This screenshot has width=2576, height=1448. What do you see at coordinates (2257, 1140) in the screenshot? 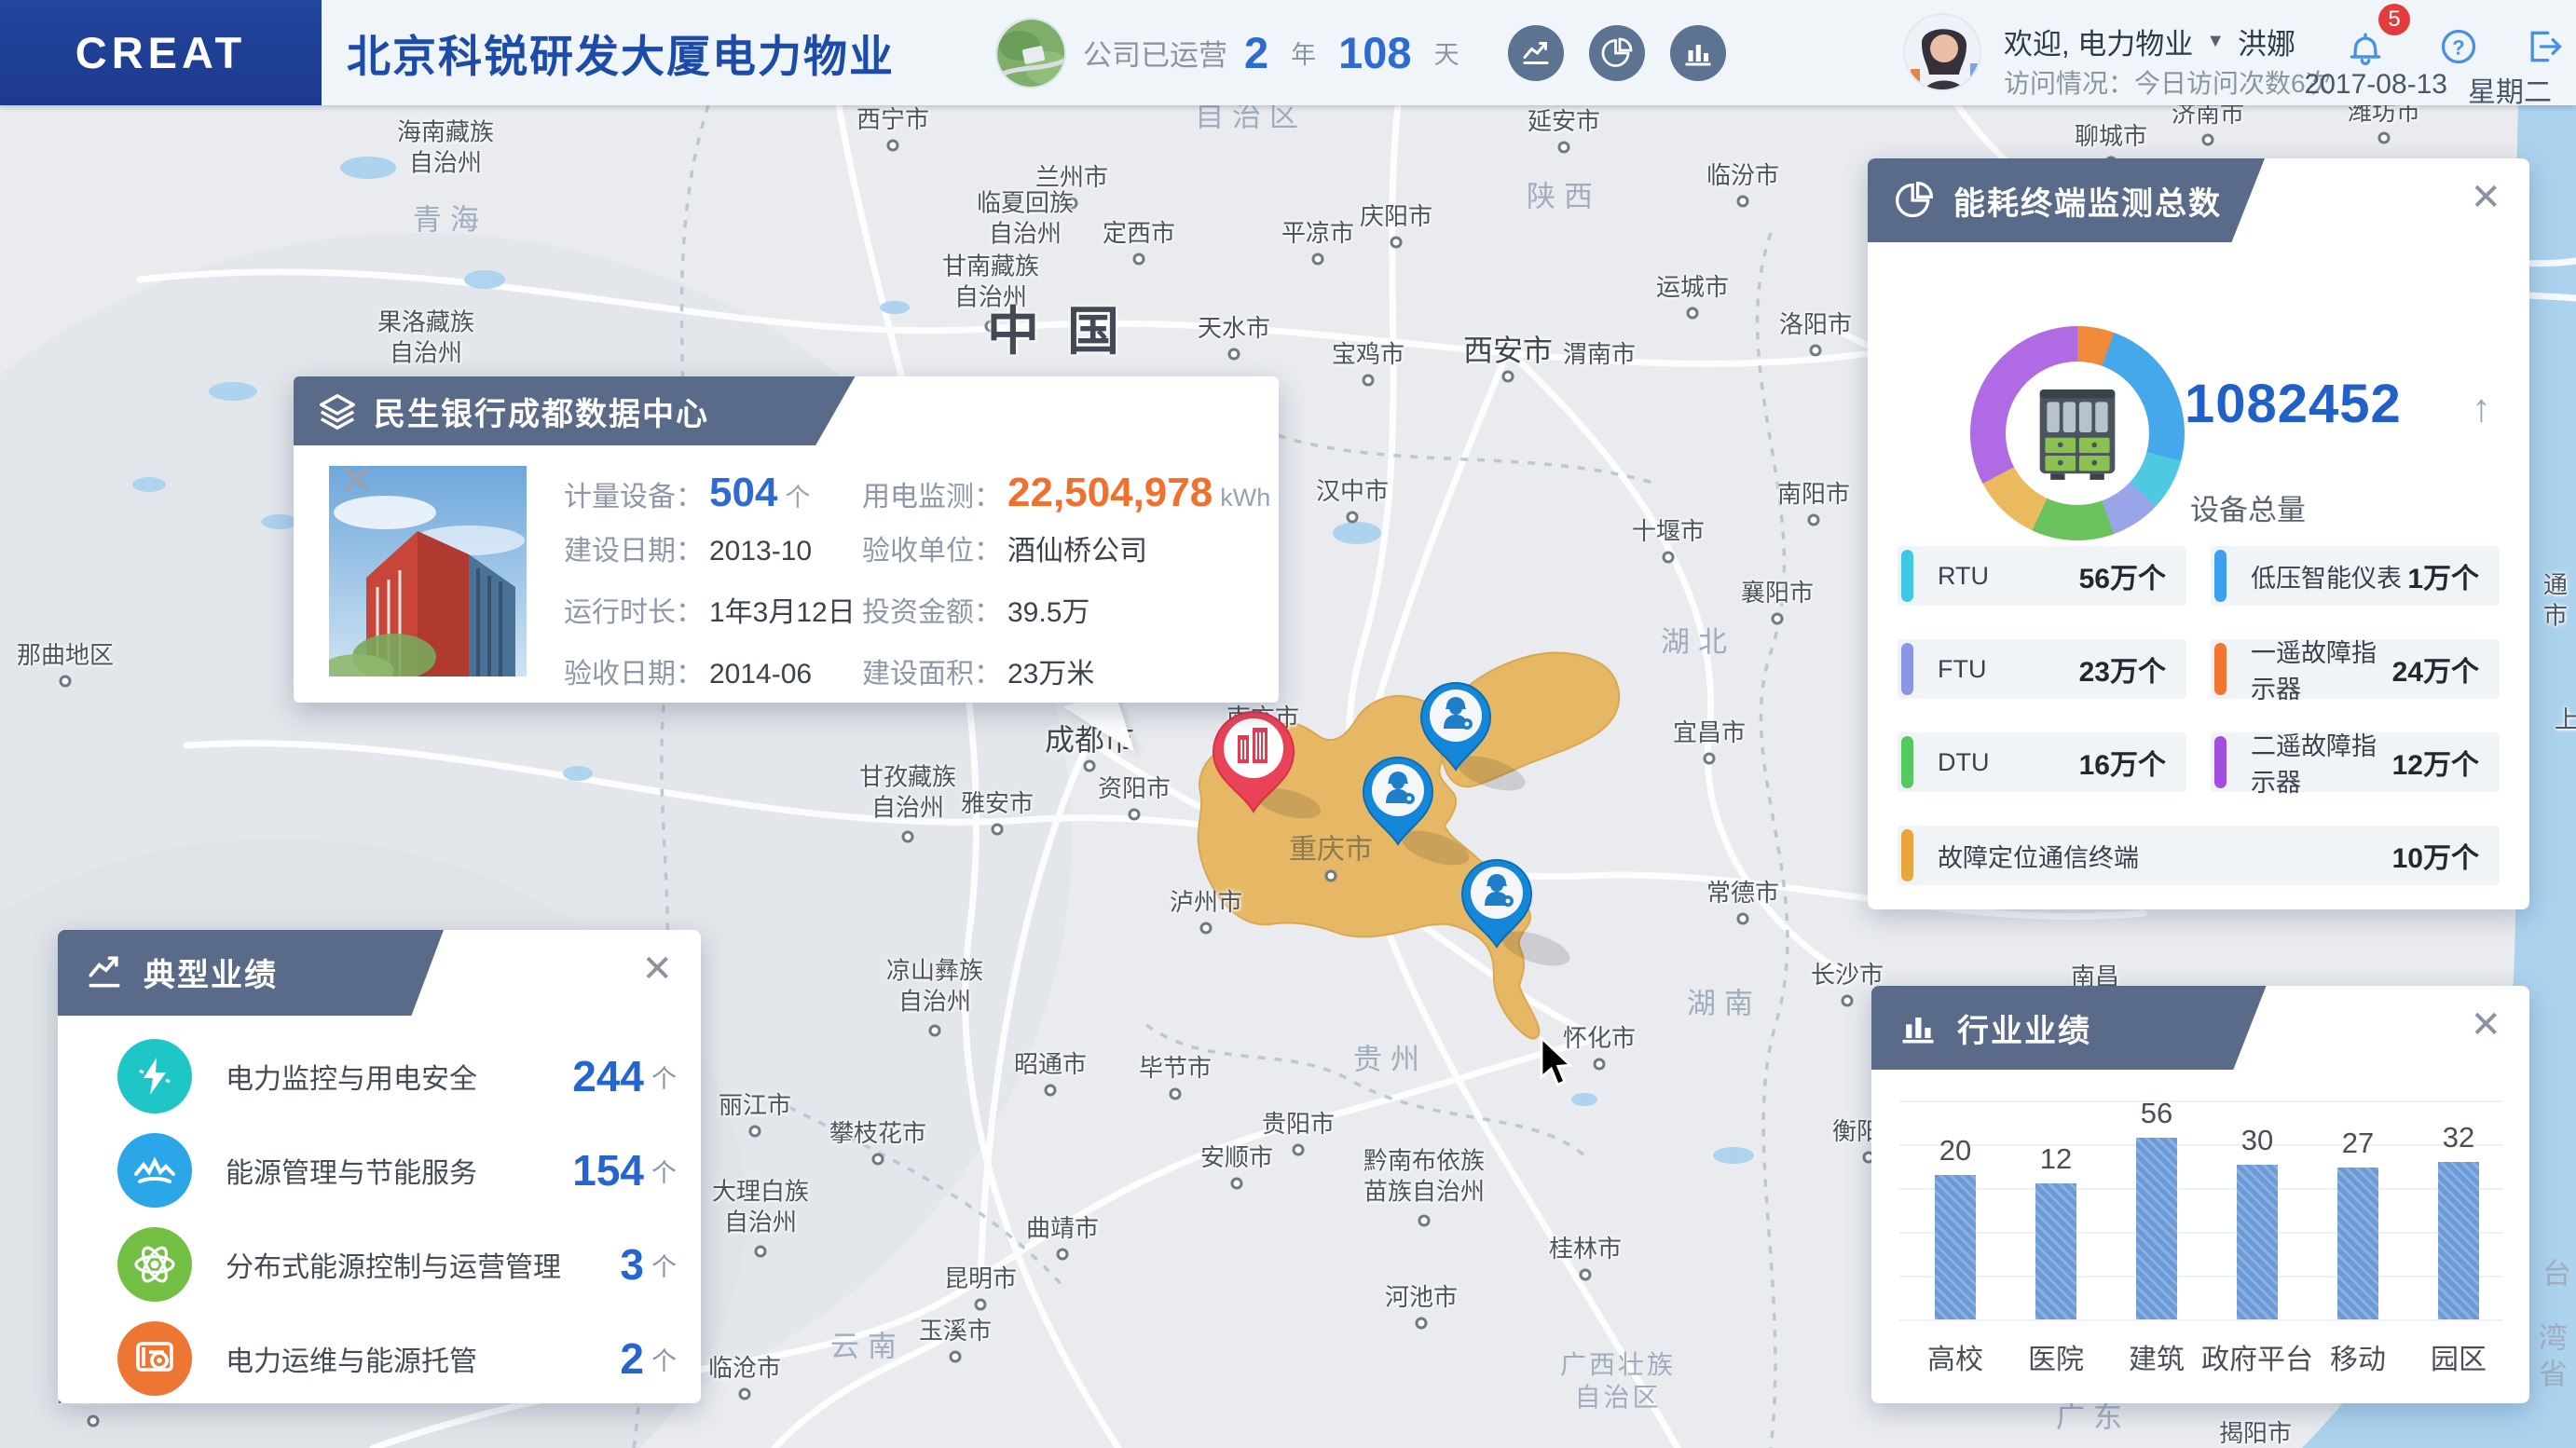
I see `bar-value: 30` at bounding box center [2257, 1140].